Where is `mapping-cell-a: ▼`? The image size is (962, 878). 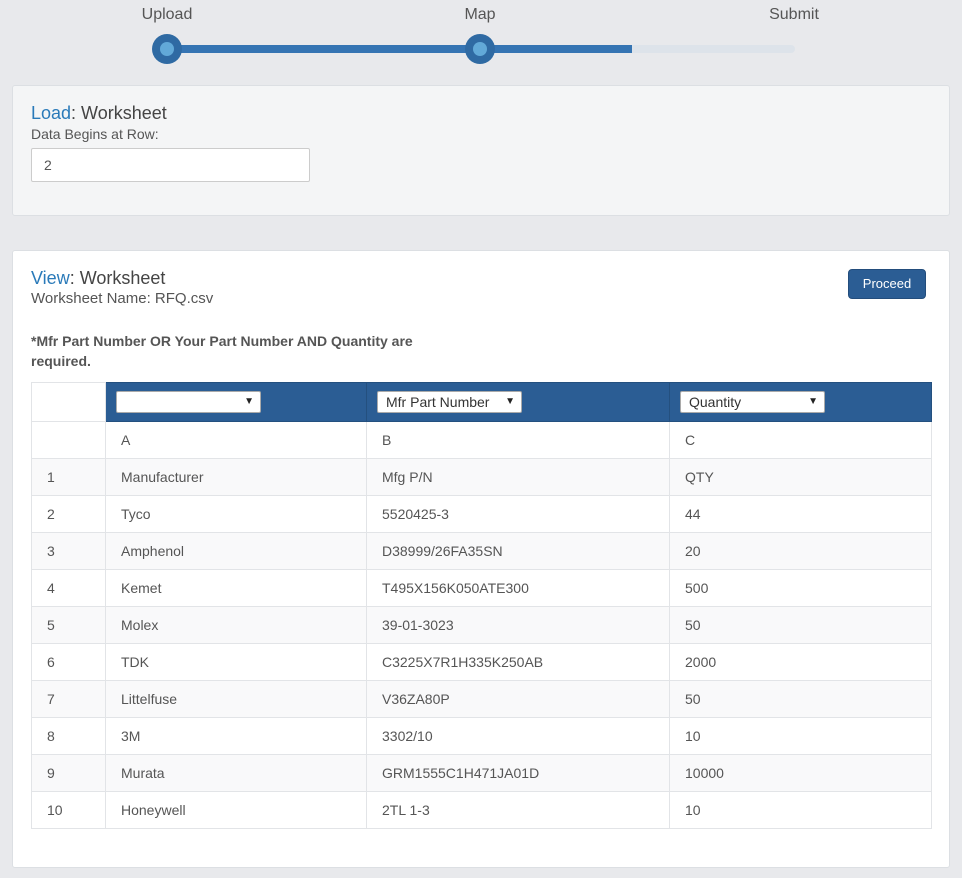 mapping-cell-a: ▼ is located at coordinates (236, 402).